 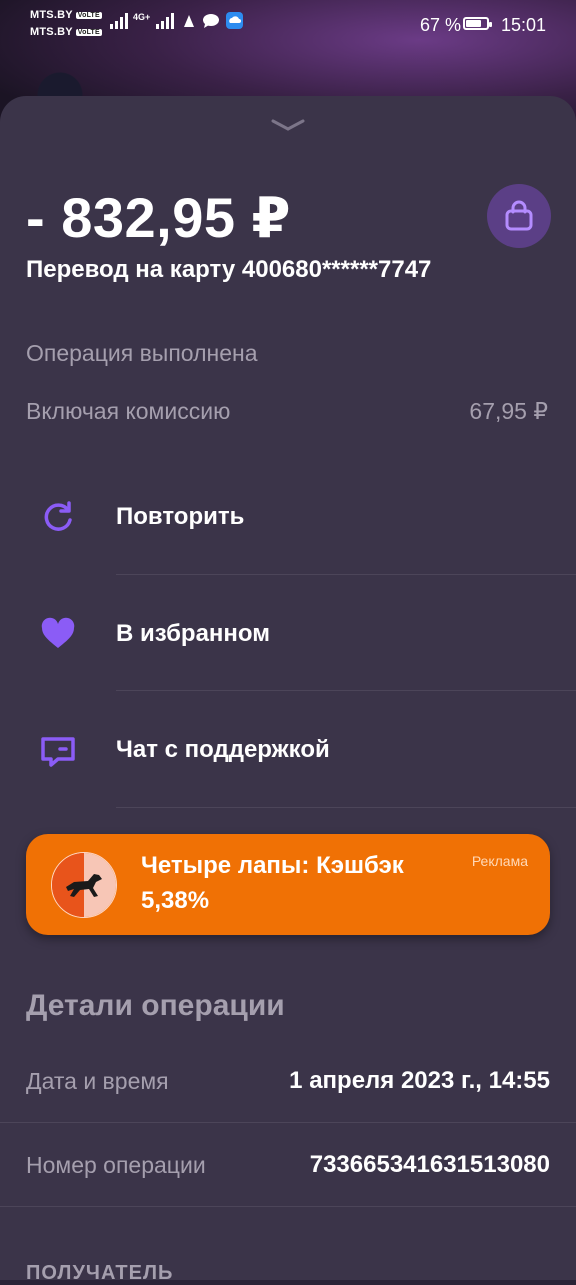 I want to click on dog-icon, so click(x=84, y=885).